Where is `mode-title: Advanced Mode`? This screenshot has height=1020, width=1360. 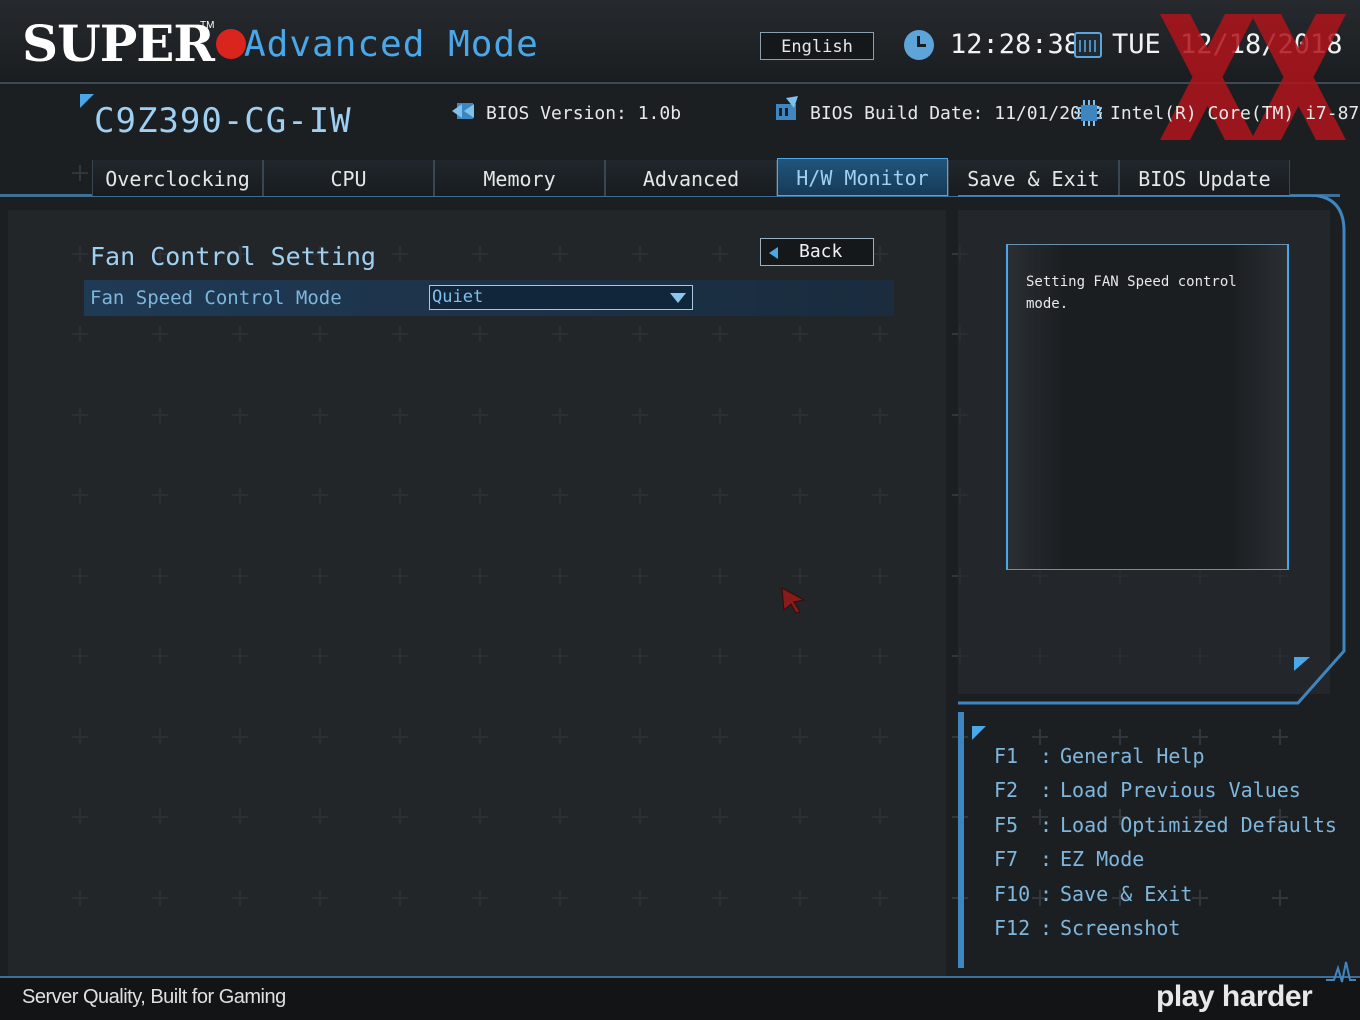
mode-title: Advanced Mode is located at coordinates (391, 44).